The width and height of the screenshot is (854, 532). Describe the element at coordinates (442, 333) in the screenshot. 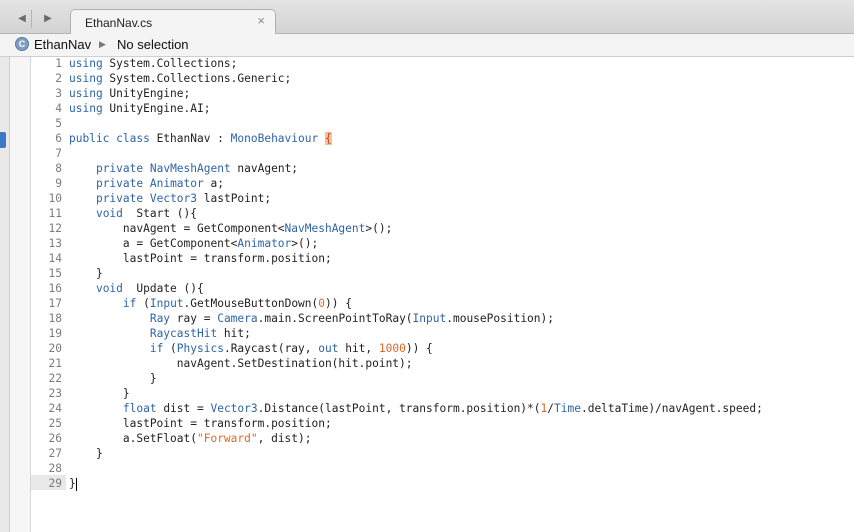

I see `code-line: 19 RaycastHit hit;` at that location.